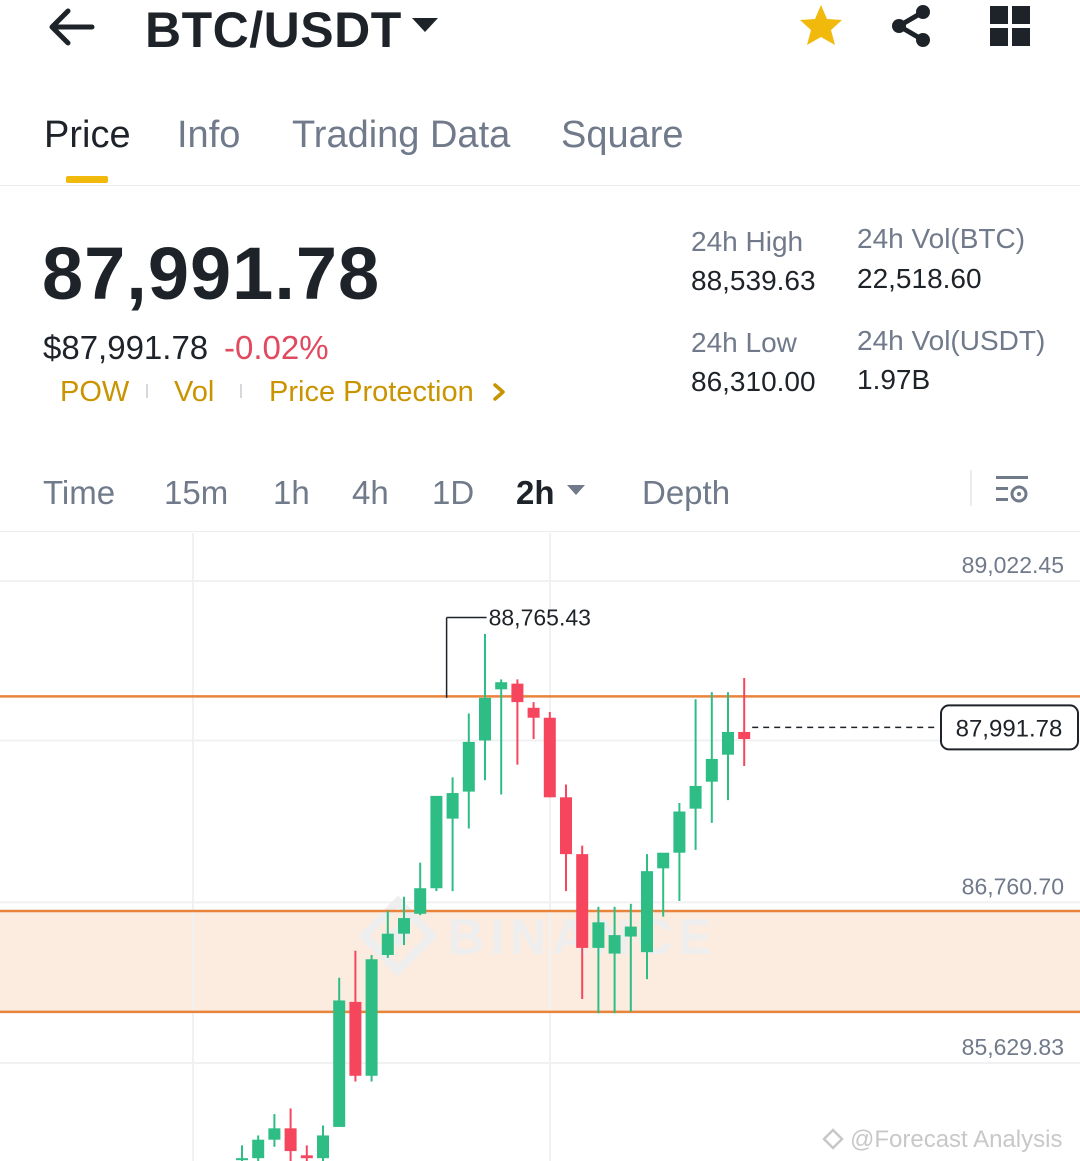  Describe the element at coordinates (919, 278) in the screenshot. I see `stat-vol-btc-value: 22,518.60` at that location.